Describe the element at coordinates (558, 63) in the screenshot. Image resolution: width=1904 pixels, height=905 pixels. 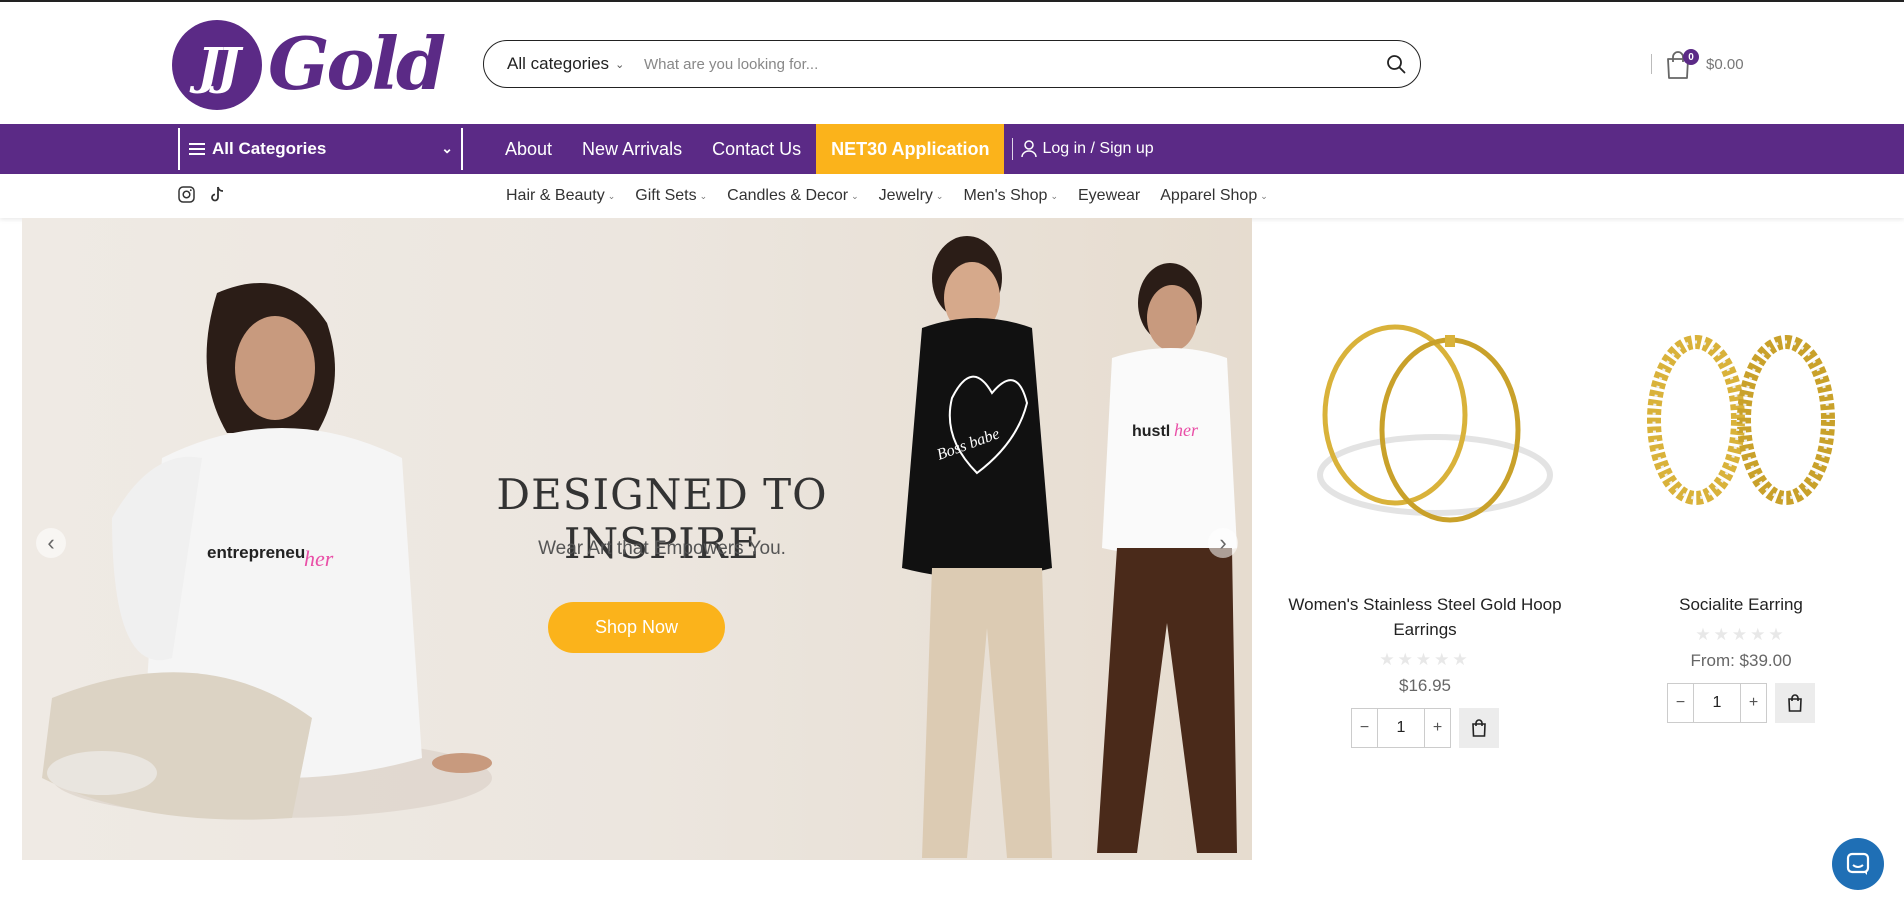
I see `search-category-label: All categories` at that location.